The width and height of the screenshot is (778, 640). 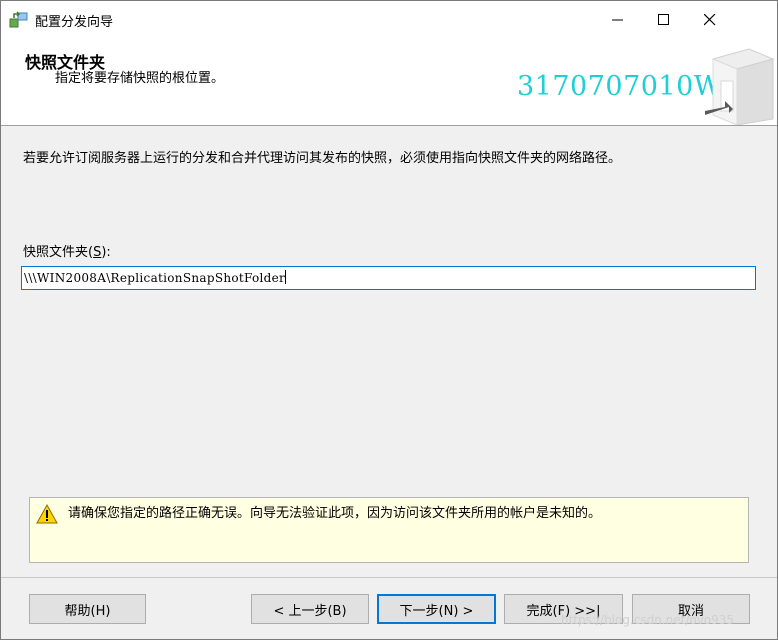 What do you see at coordinates (19, 20) in the screenshot?
I see `wizard-app-icon` at bounding box center [19, 20].